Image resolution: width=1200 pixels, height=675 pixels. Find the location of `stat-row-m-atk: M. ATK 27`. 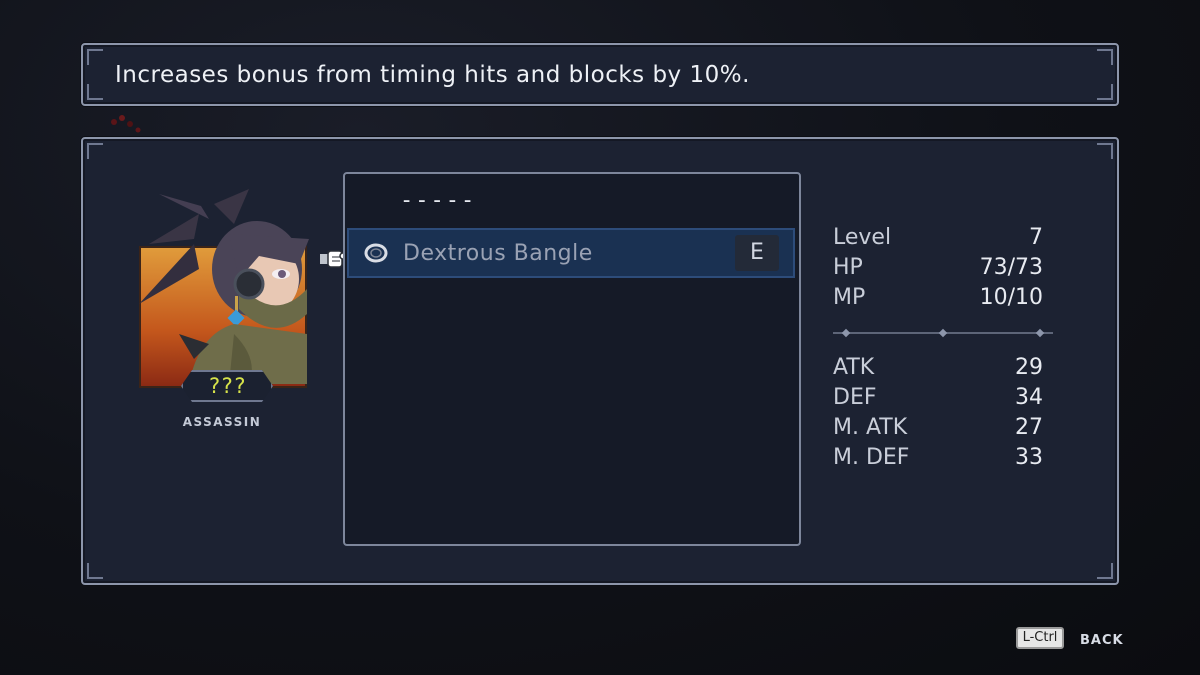

stat-row-m-atk: M. ATK 27 is located at coordinates (938, 430).